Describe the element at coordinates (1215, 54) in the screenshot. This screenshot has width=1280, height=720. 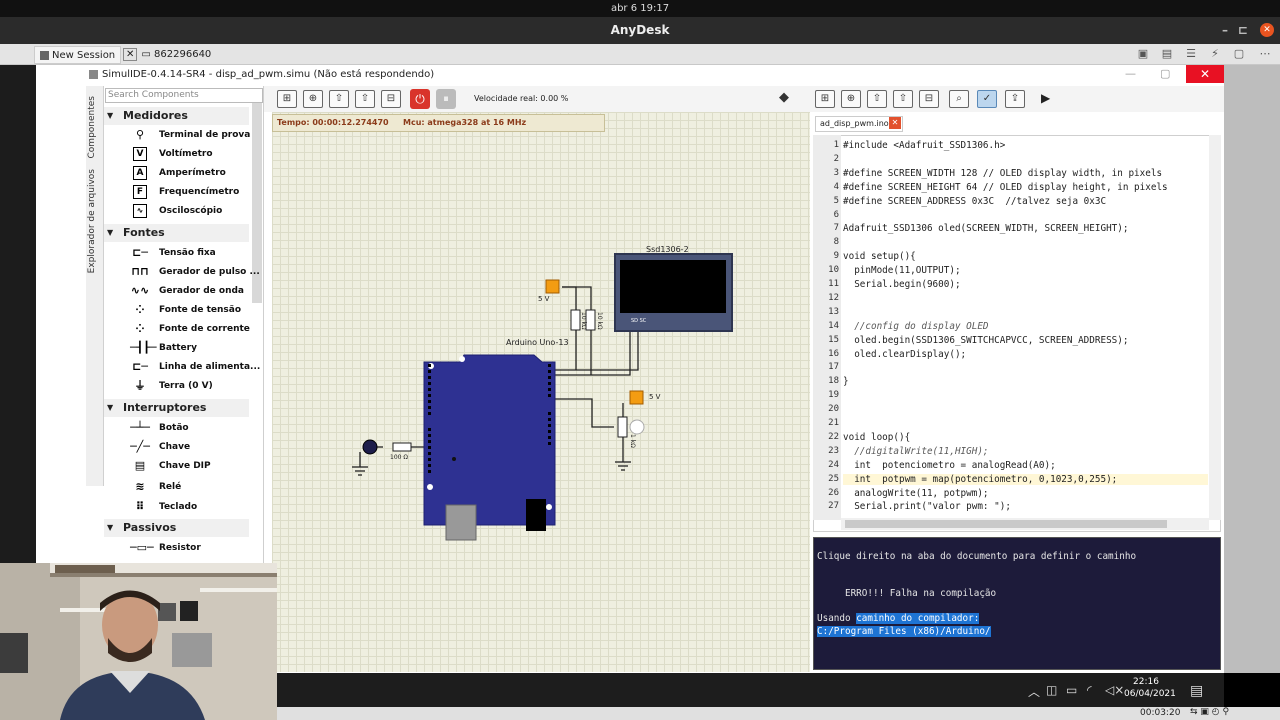
I see `actions-icon: ⚡` at that location.